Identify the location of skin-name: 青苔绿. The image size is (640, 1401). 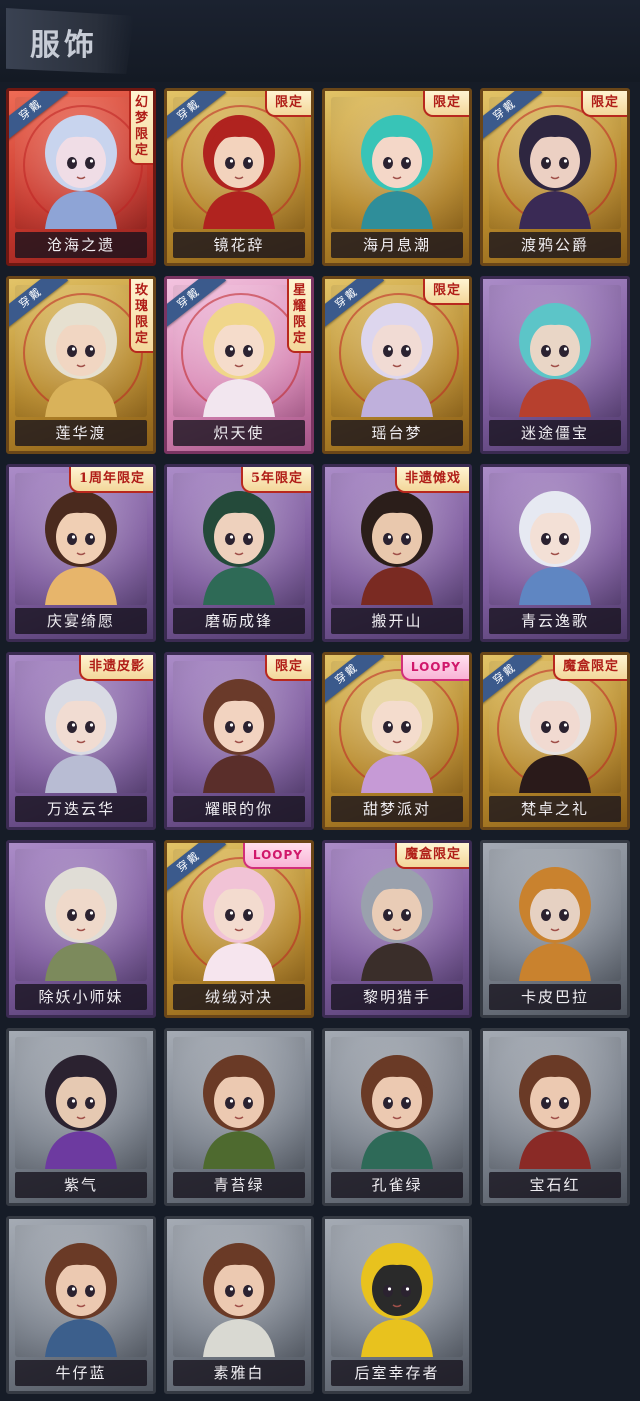
(239, 1185).